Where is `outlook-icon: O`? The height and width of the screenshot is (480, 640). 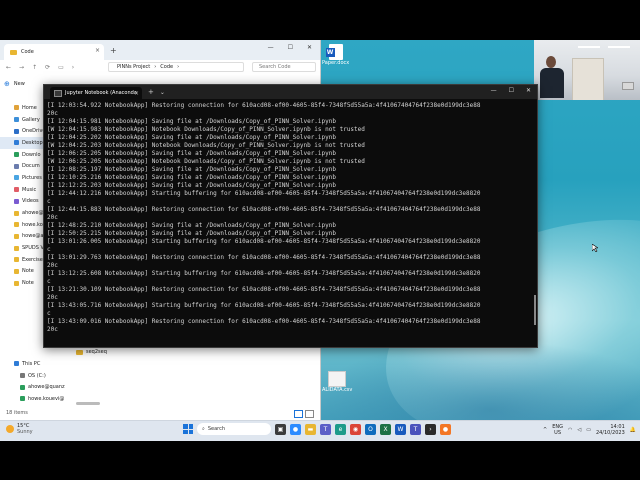 outlook-icon: O is located at coordinates (370, 429).